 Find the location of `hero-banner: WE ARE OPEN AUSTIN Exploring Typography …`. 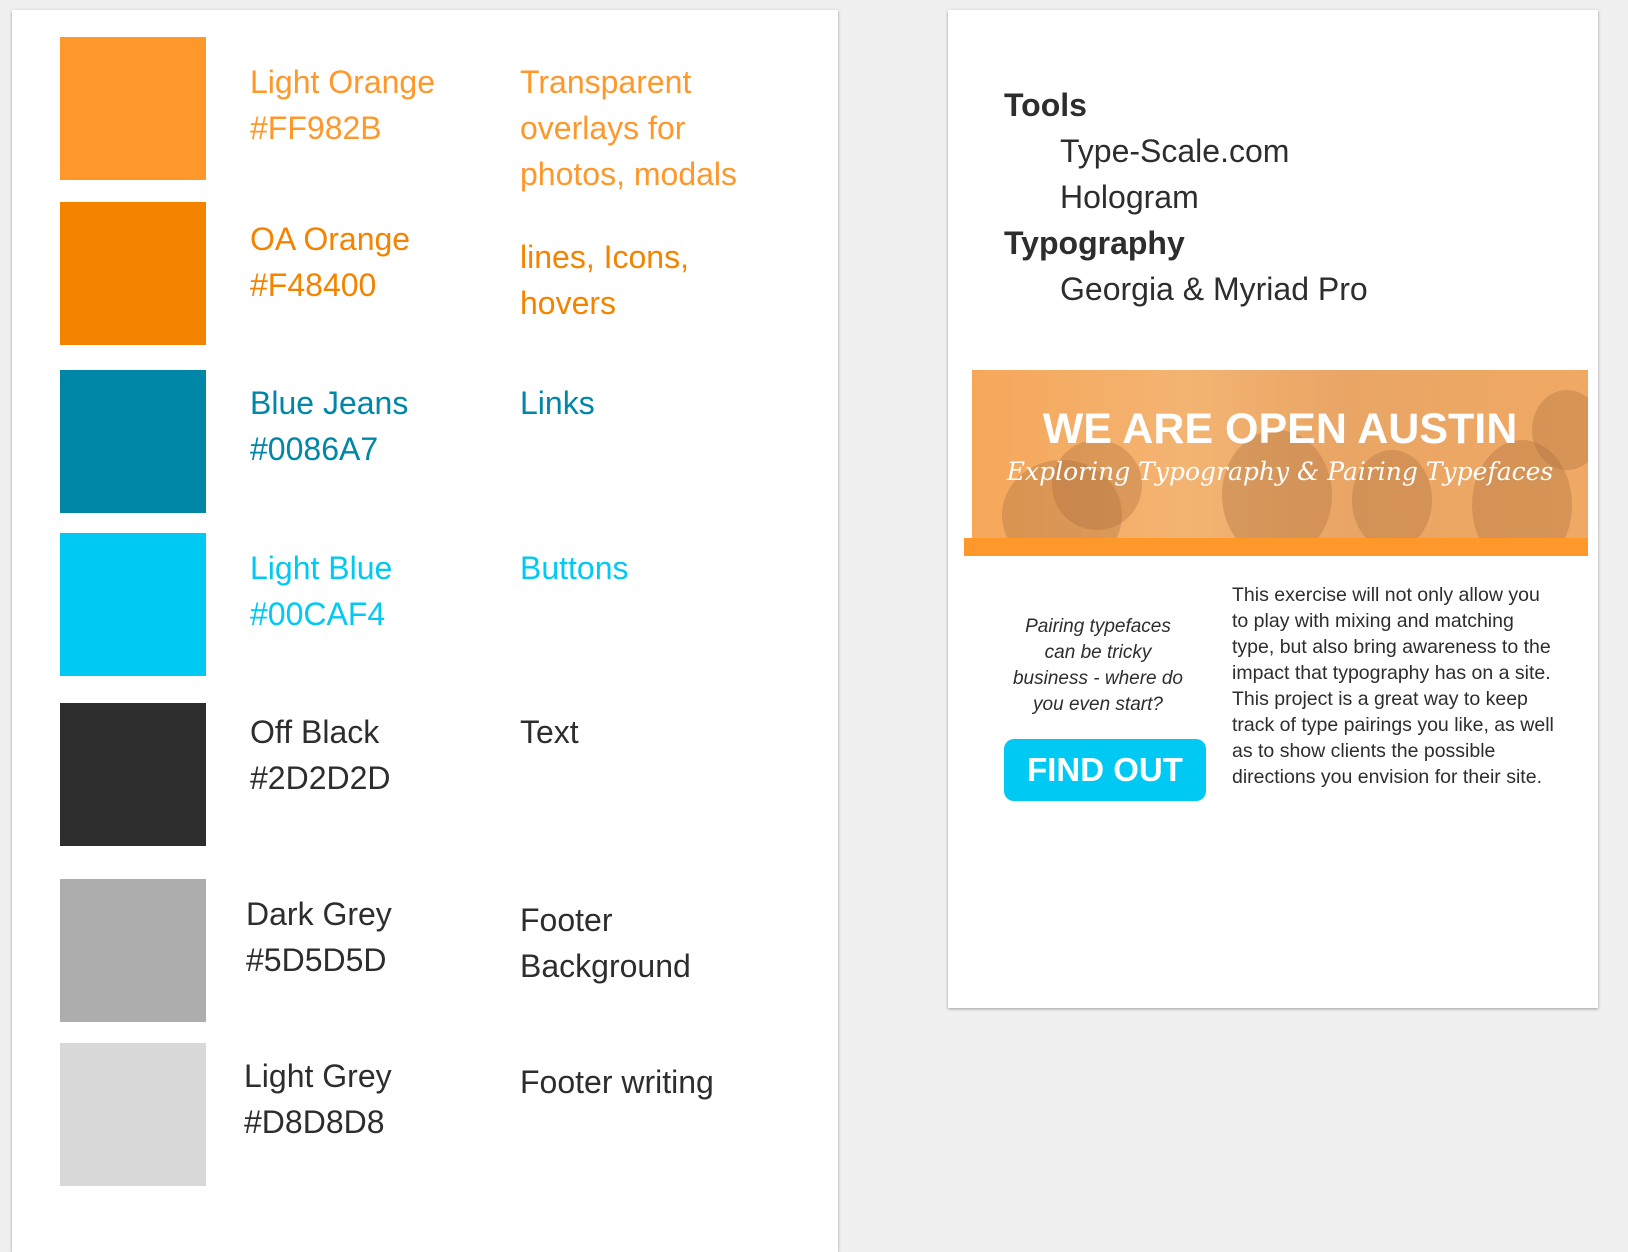

hero-banner: WE ARE OPEN AUSTIN Exploring Typography … is located at coordinates (1276, 463).